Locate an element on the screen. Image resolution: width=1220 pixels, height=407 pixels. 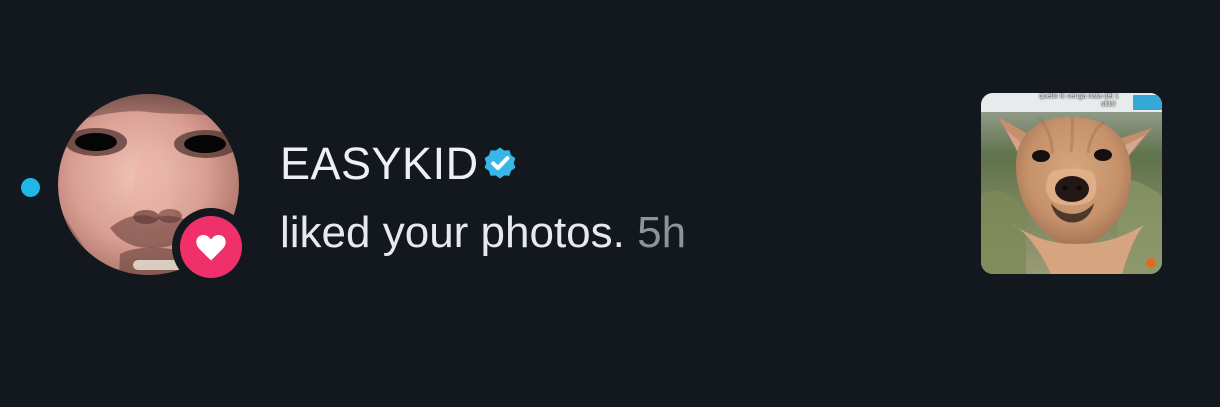
activity-text: liked your photos. is located at coordinates (452, 232).